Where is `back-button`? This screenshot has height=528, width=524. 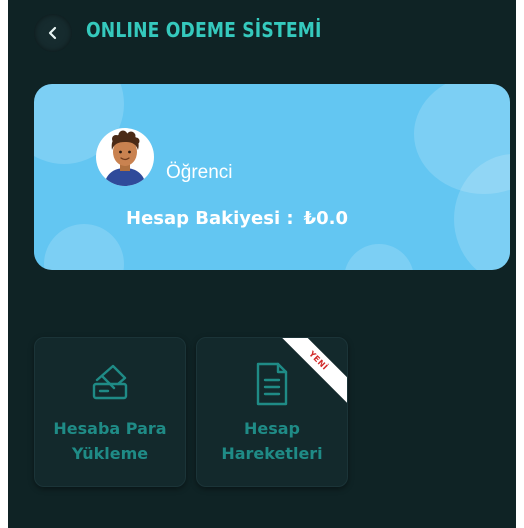
back-button is located at coordinates (53, 33).